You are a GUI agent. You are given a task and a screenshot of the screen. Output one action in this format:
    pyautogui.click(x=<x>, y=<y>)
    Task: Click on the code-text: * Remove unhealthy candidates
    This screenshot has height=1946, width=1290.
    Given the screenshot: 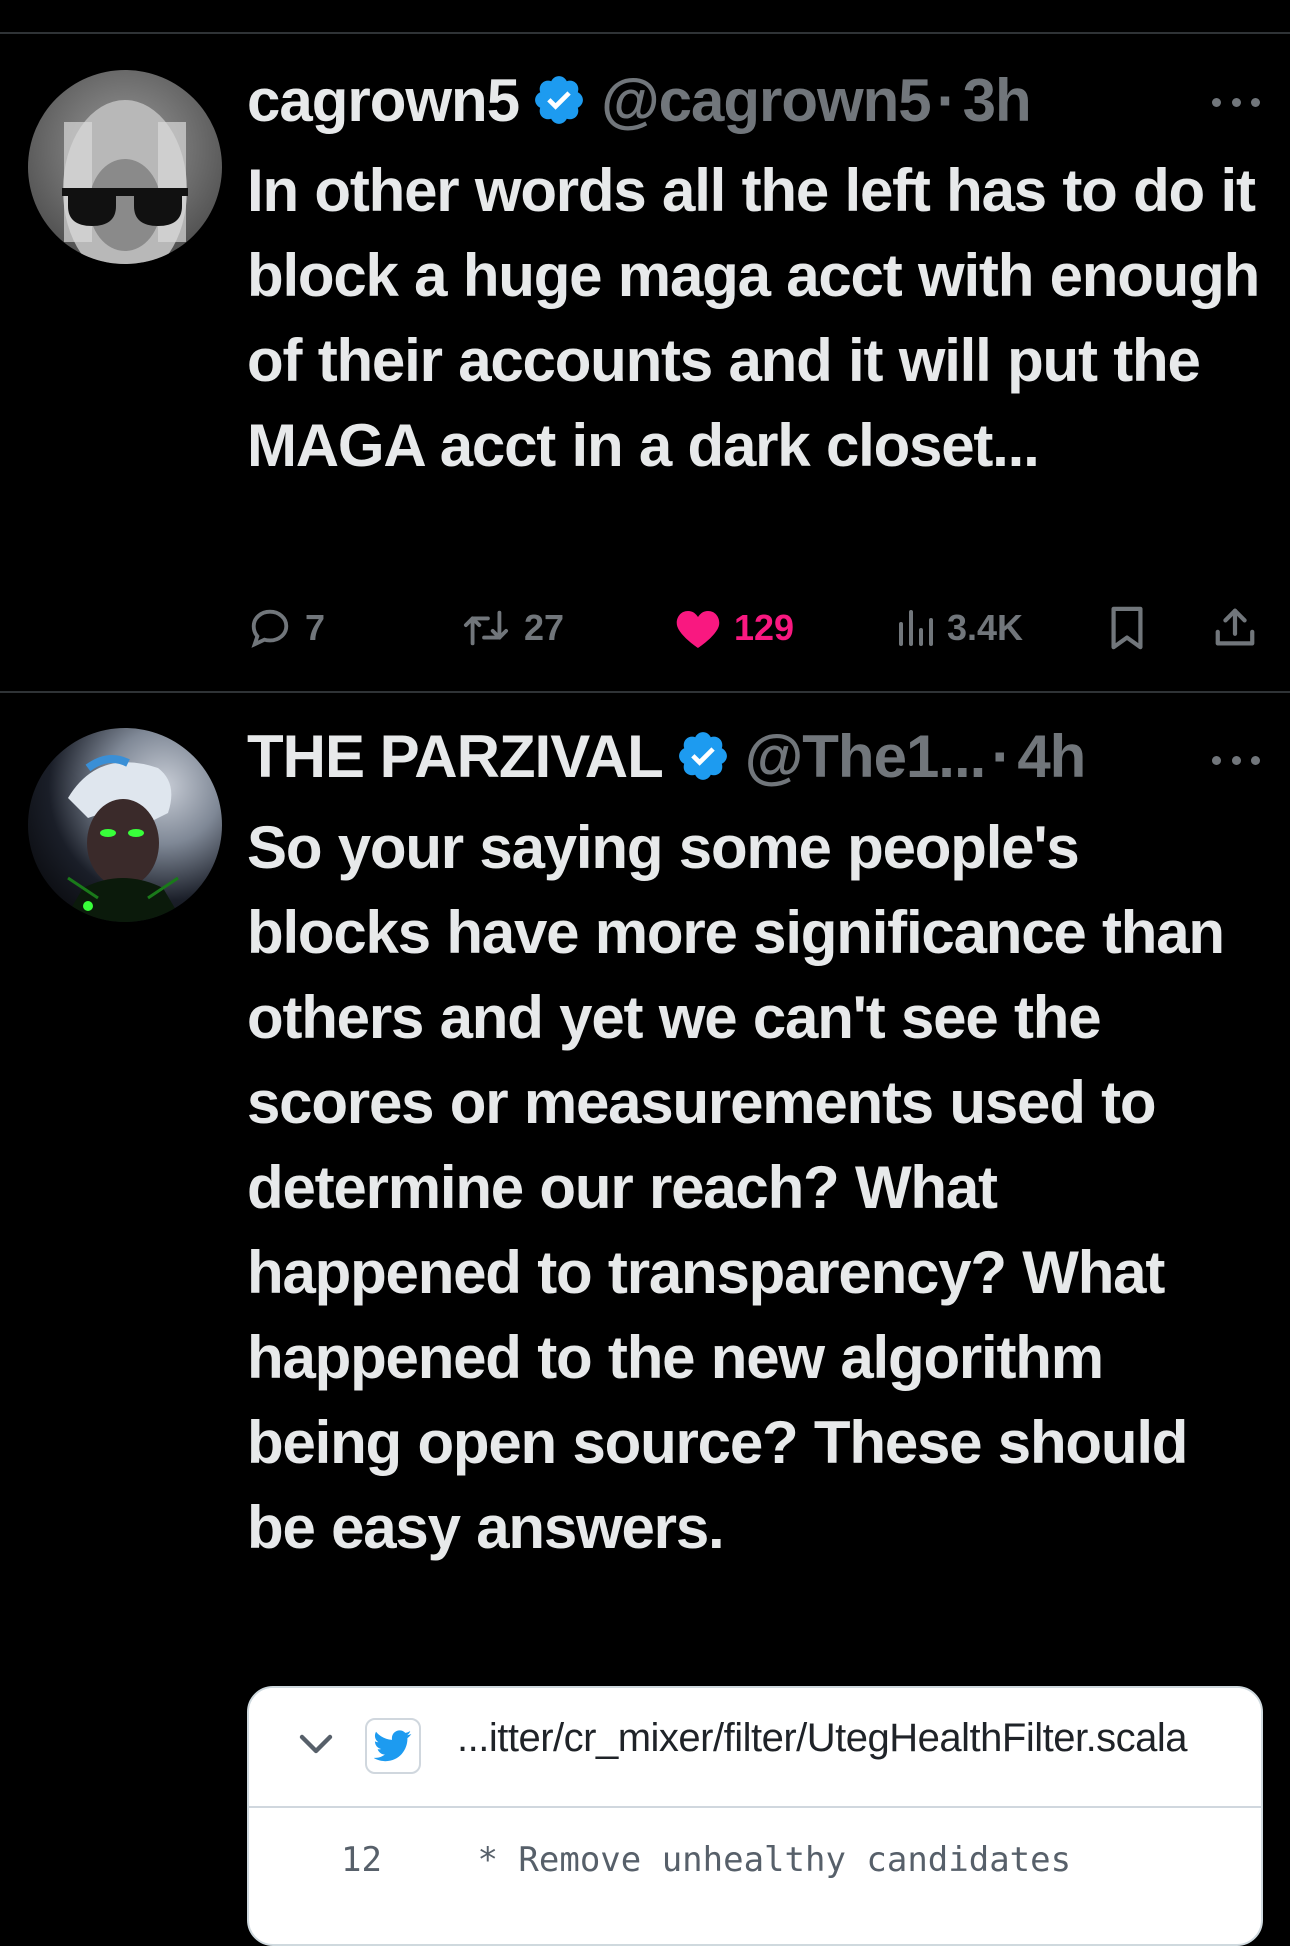 What is the action you would take?
    pyautogui.click(x=764, y=1860)
    